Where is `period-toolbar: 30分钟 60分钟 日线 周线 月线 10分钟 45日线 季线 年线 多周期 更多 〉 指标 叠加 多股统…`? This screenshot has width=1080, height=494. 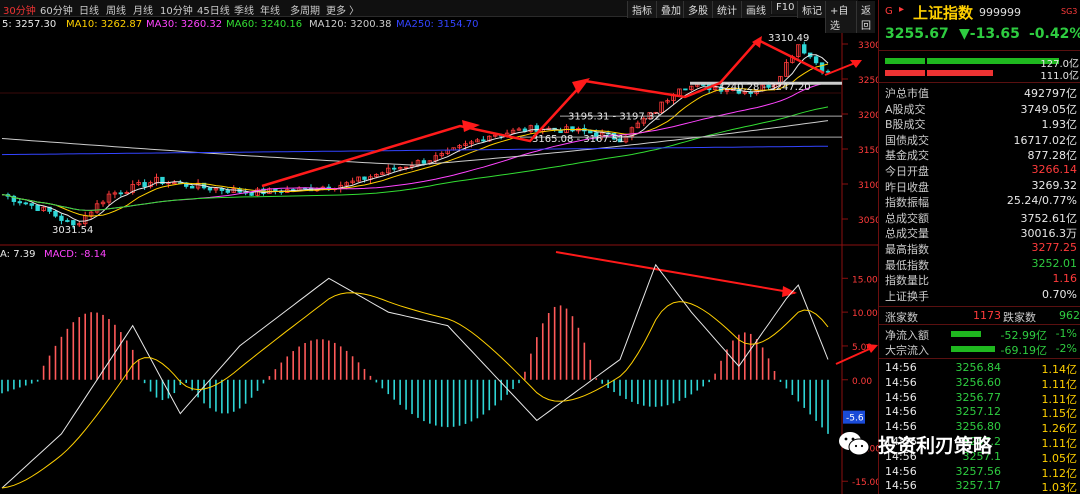
period-toolbar: 30分钟 60分钟 日线 周线 月线 10分钟 45日线 季线 年线 多周期 更多 〉 指标 叠加 多股统… is located at coordinates (437, 16).